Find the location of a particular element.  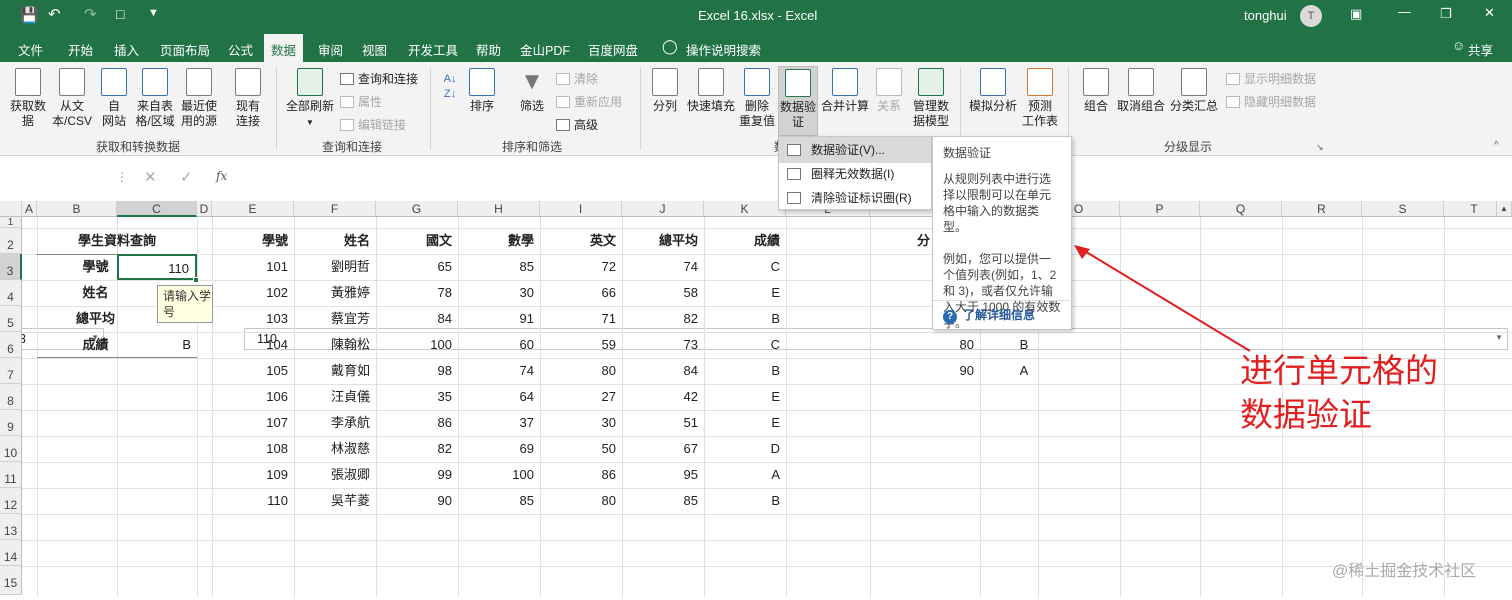

what-if-button: 模拟分析 is located at coordinates (993, 91).